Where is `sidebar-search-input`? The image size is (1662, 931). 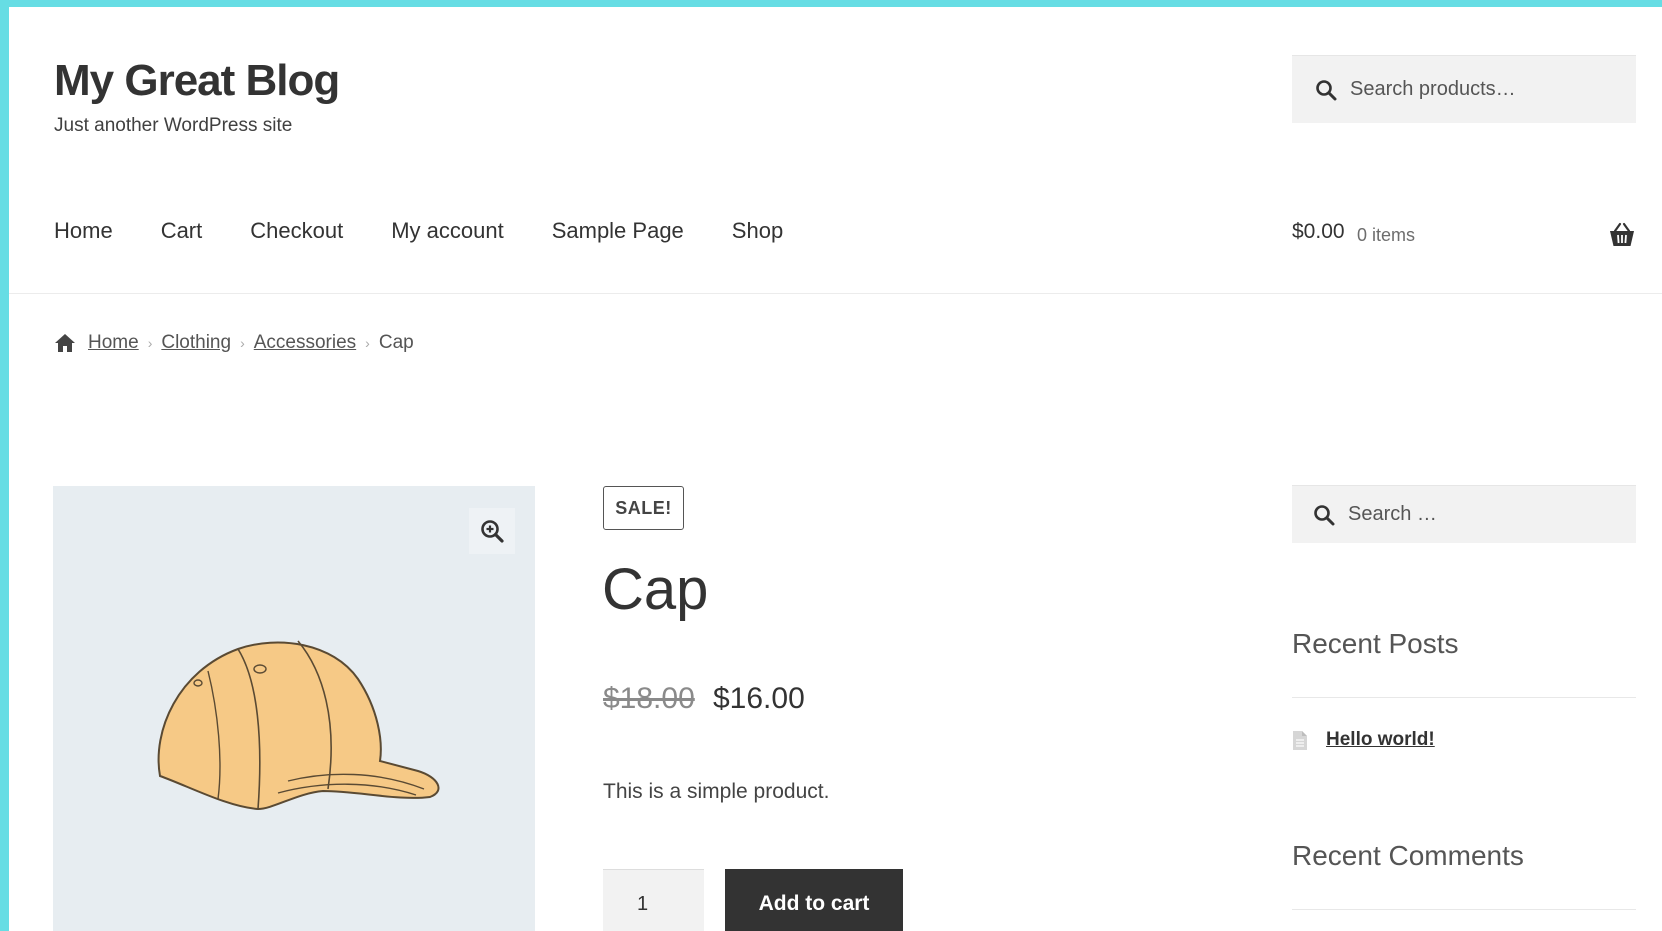
sidebar-search-input is located at coordinates (1488, 514).